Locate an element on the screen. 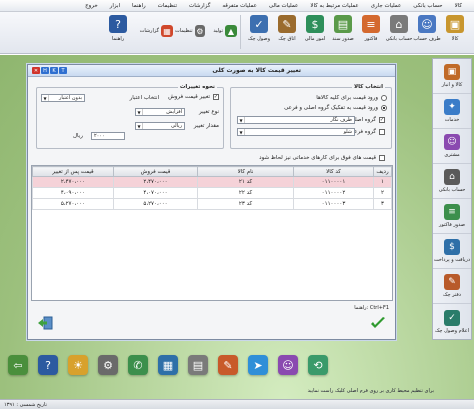  amount-input: ۲۰۰۰ is located at coordinates (108, 136).